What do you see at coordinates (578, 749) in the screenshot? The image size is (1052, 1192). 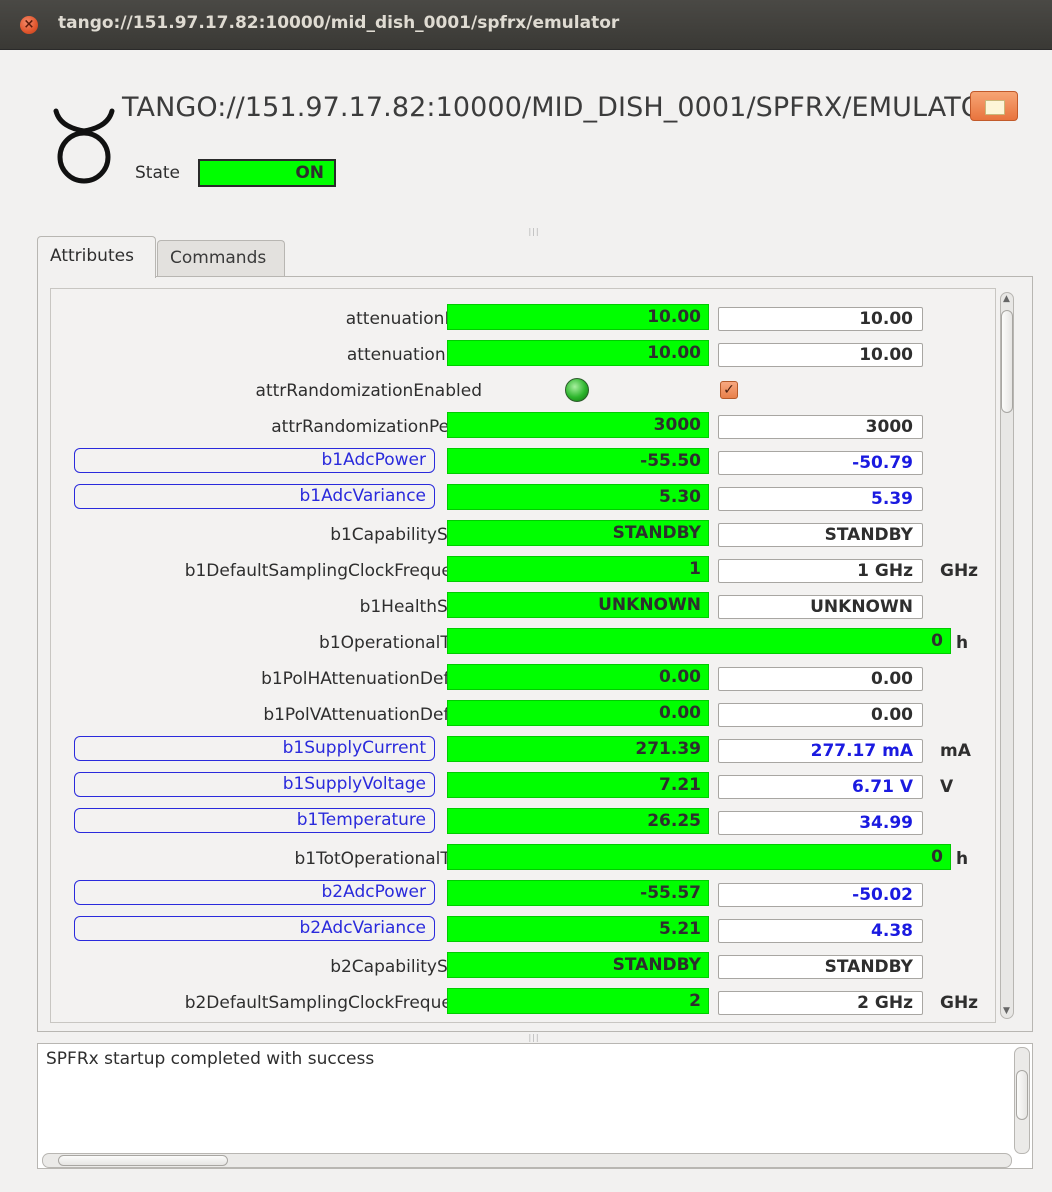 I see `attribute-read-value: 271.39` at bounding box center [578, 749].